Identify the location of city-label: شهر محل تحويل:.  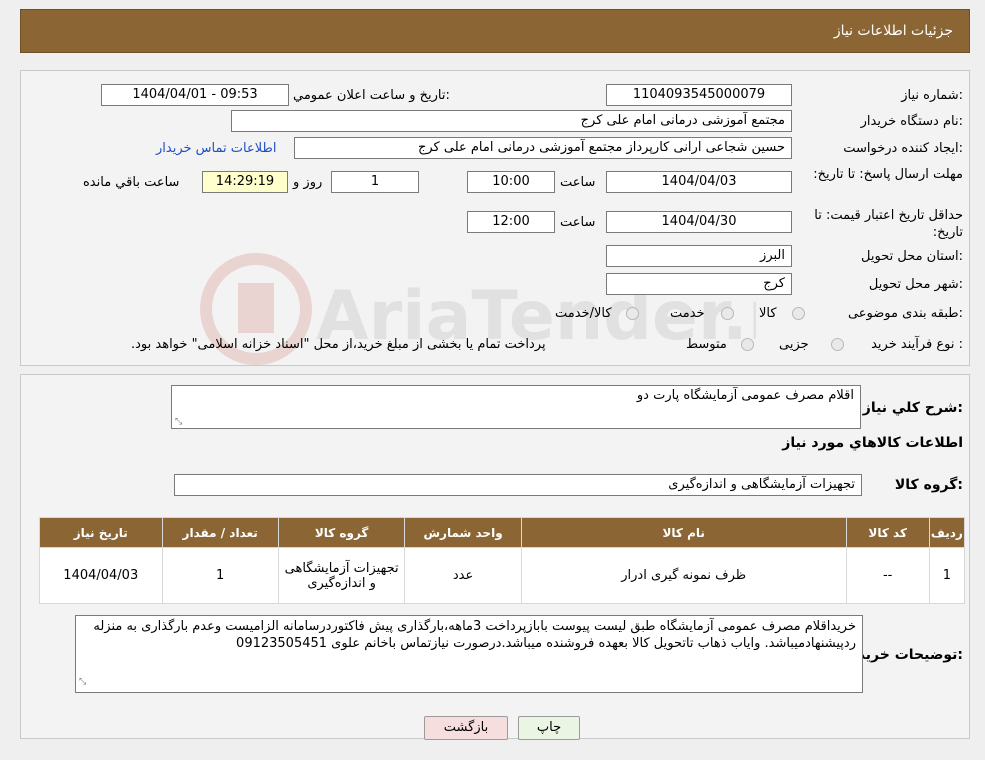
(915, 284).